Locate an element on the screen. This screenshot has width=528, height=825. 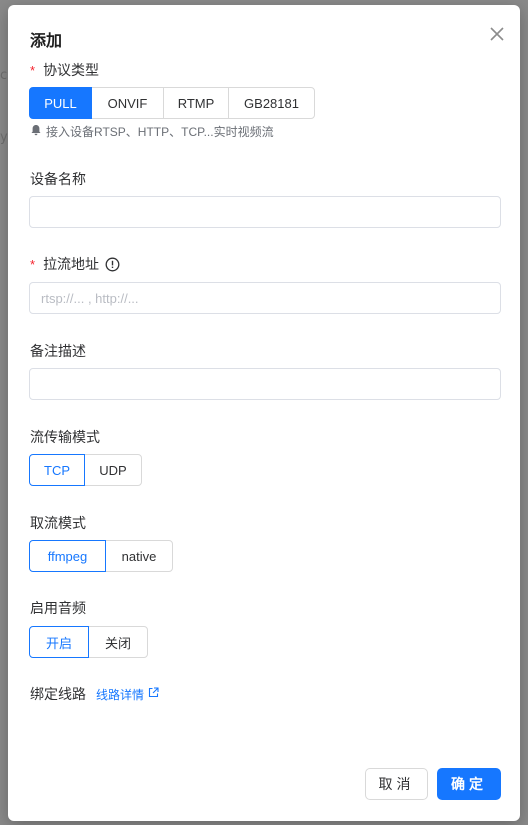
remark-label-text: 备注描述 is located at coordinates (58, 351).